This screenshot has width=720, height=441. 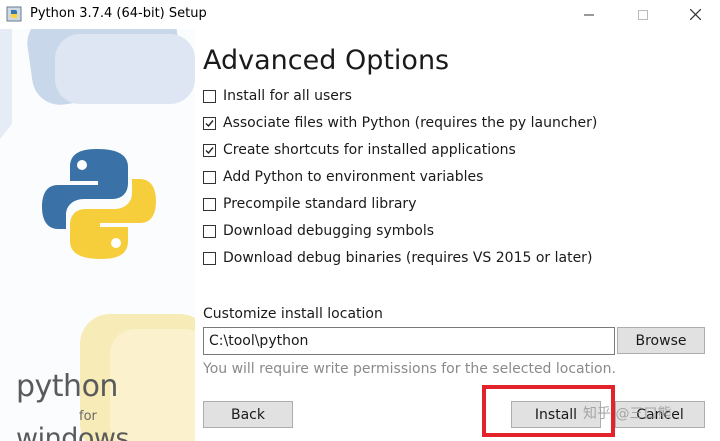 I want to click on option-label: Download debugging symbols, so click(x=329, y=231).